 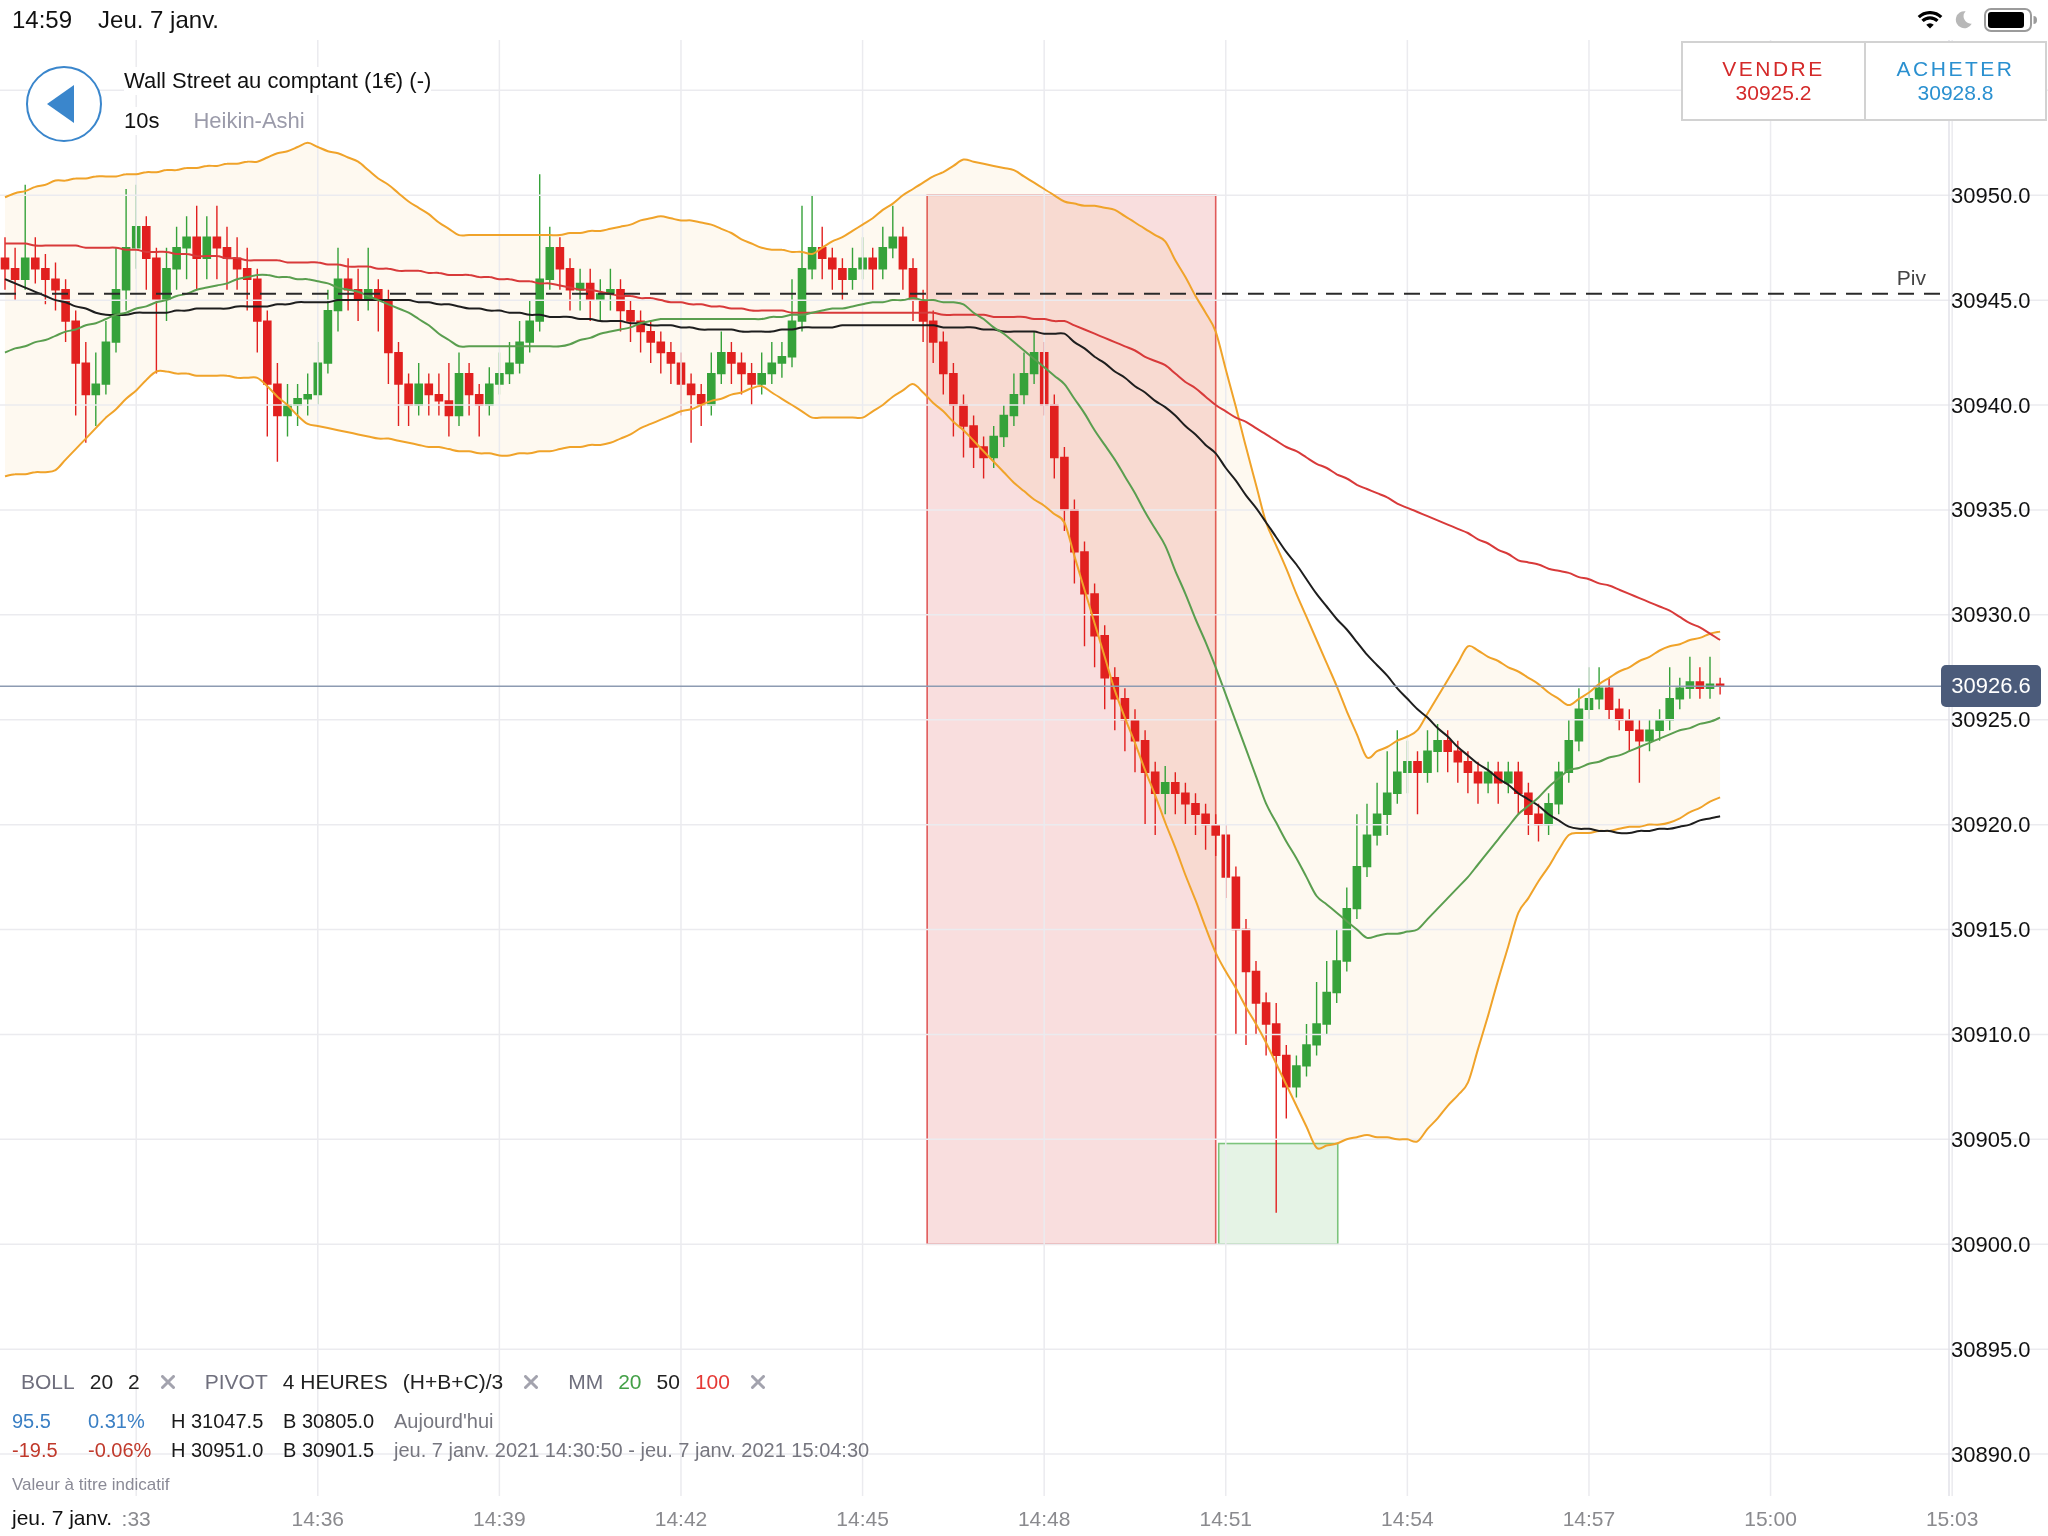 What do you see at coordinates (329, 1421) in the screenshot?
I see `low-value: B 30805.0` at bounding box center [329, 1421].